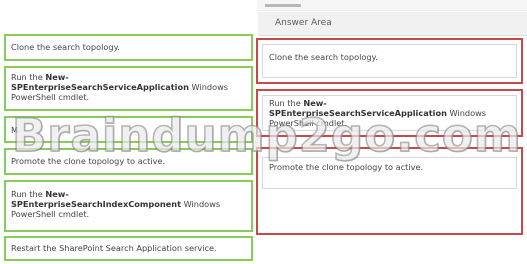  Describe the element at coordinates (116, 204) in the screenshot. I see `source-item-line: SPEnterpriseSearchIndexComponent Windows` at that location.